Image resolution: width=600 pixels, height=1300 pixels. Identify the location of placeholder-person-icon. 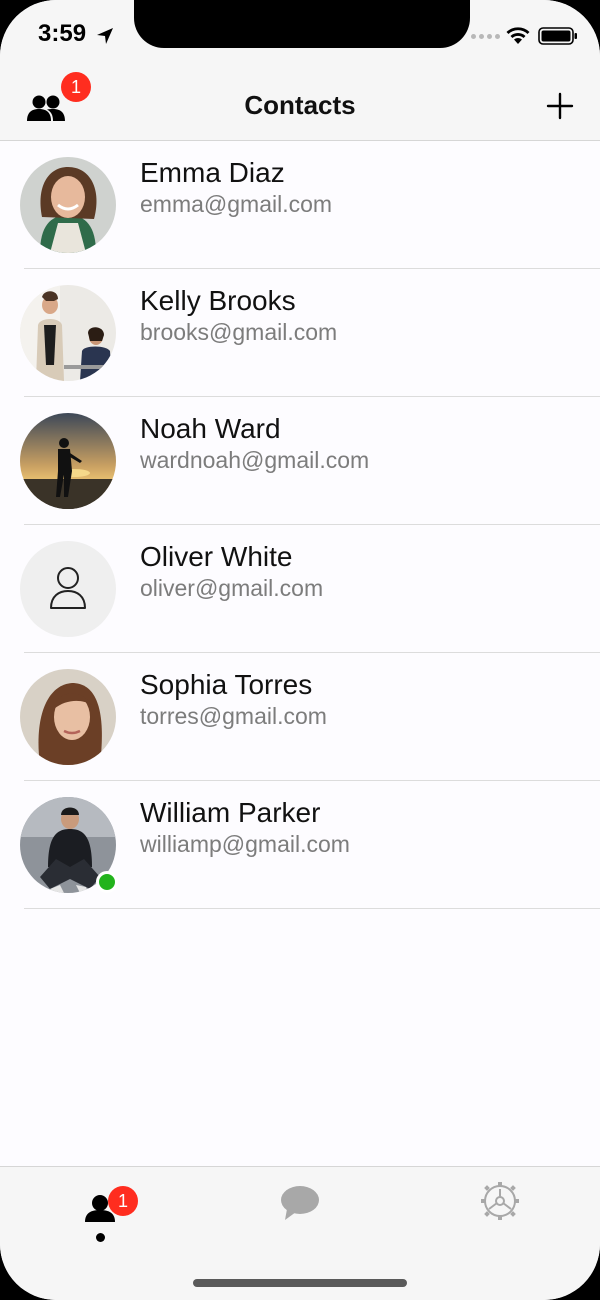
(68, 589).